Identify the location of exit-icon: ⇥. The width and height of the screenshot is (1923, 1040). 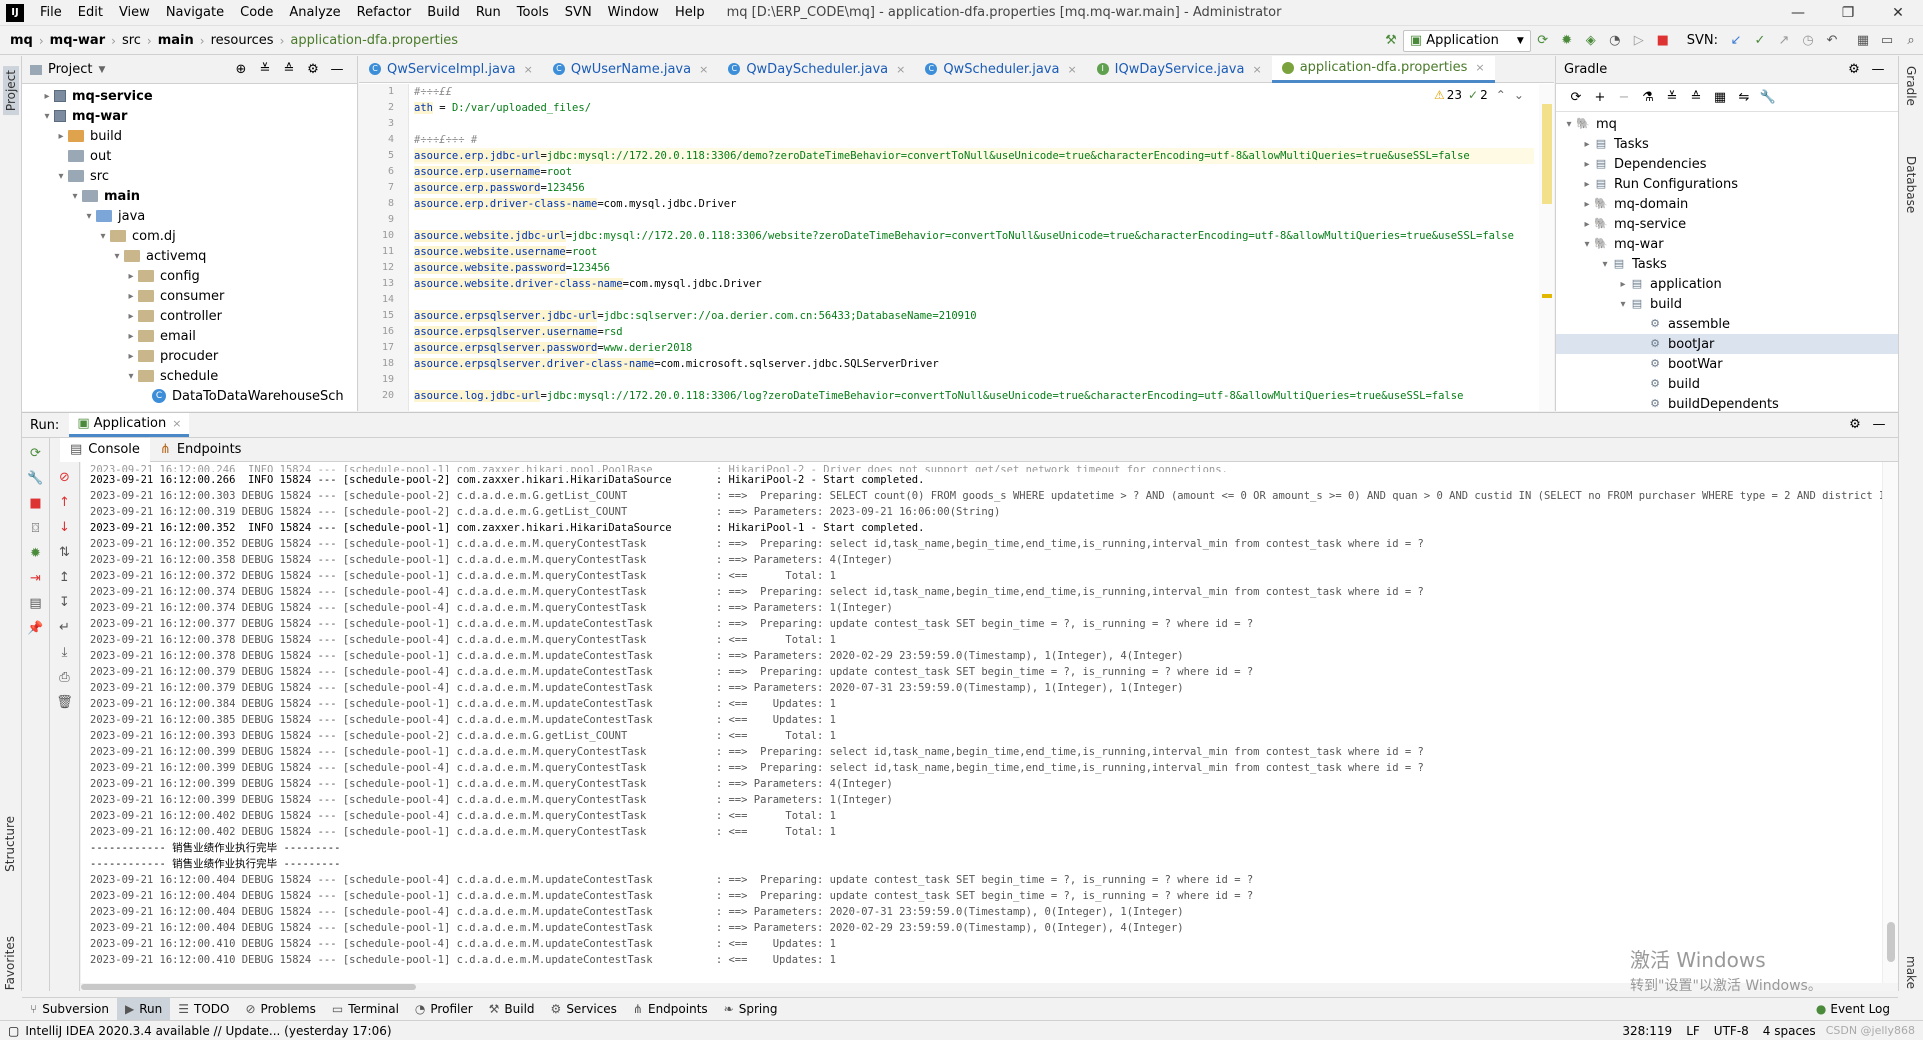
(36, 579).